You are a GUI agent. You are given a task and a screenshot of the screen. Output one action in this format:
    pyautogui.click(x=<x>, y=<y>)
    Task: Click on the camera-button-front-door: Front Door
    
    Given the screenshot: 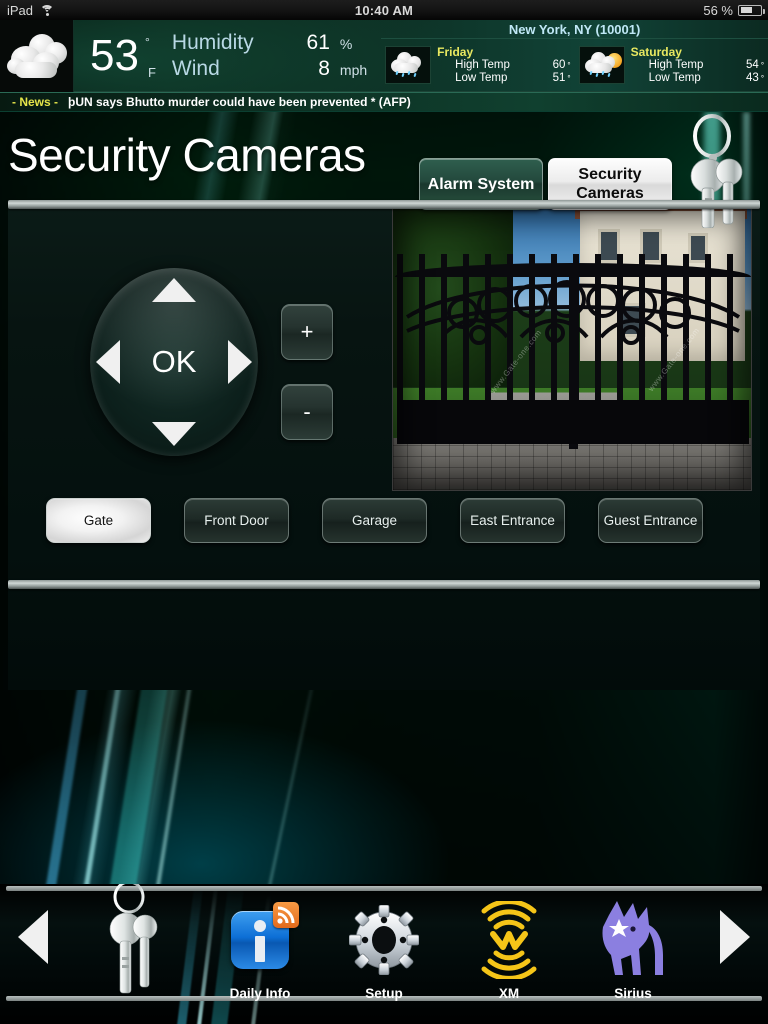 What is the action you would take?
    pyautogui.click(x=236, y=520)
    